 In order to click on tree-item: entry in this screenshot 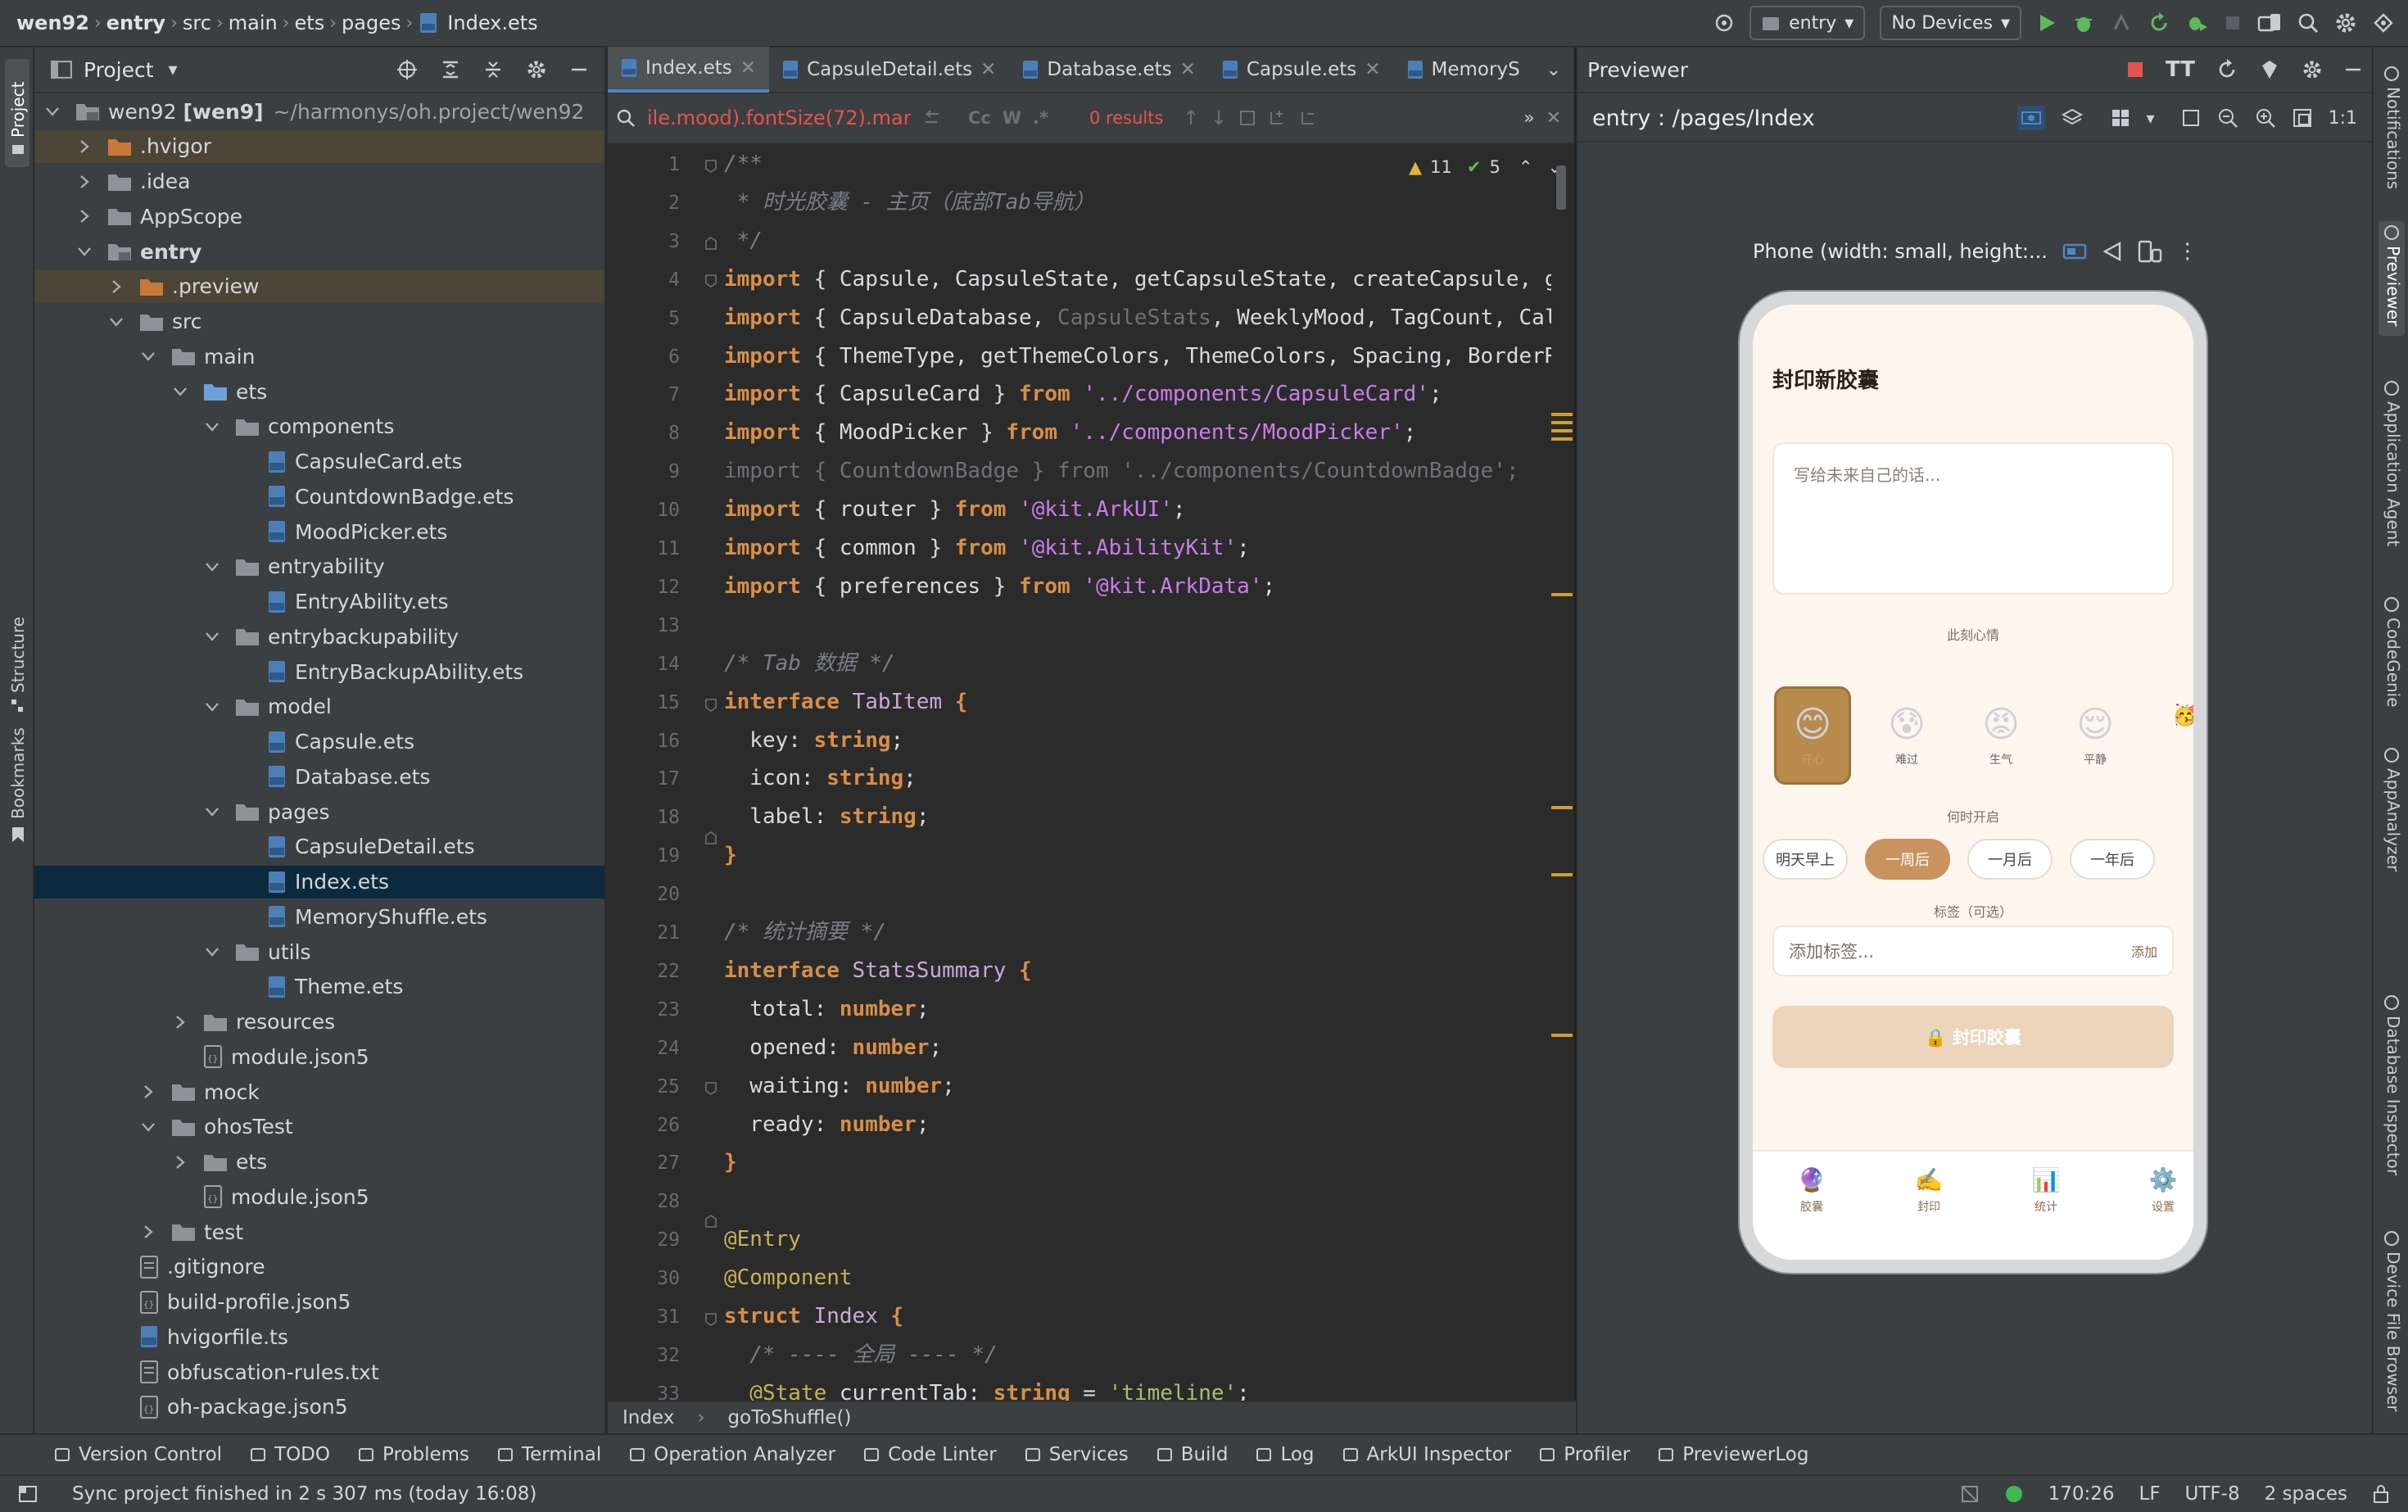, I will do `click(319, 252)`.